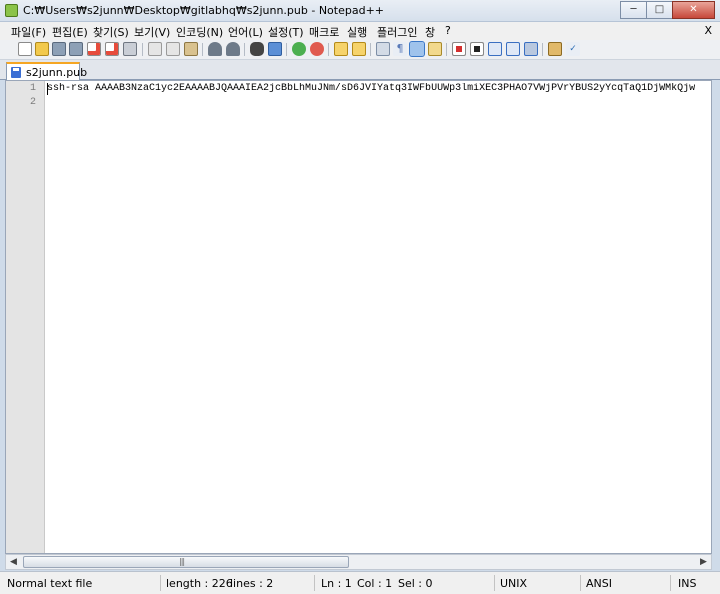  Describe the element at coordinates (299, 49) in the screenshot. I see `zoom-in-icon` at that location.